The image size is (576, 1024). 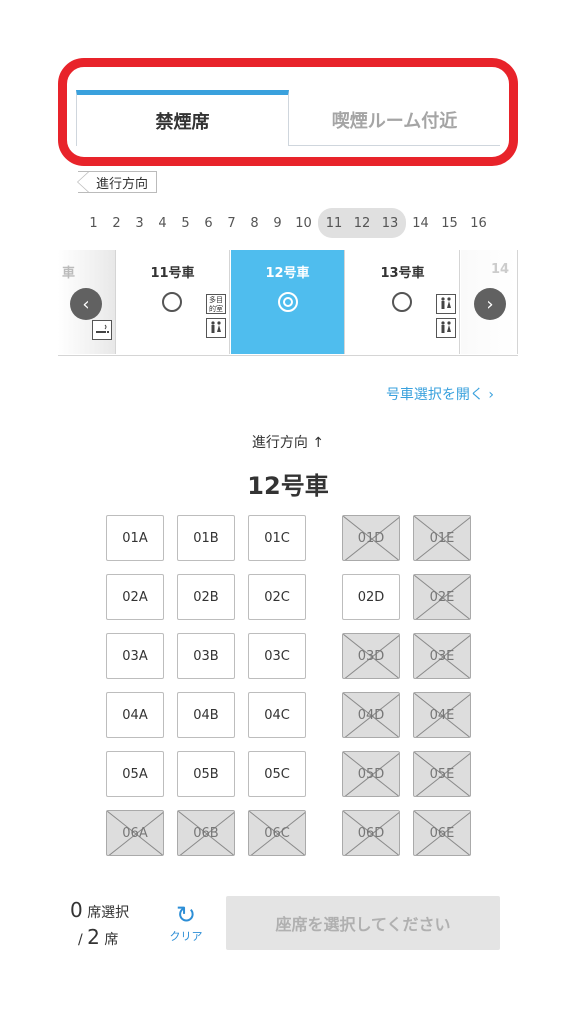 What do you see at coordinates (334, 223) in the screenshot?
I see `car-number: 11` at bounding box center [334, 223].